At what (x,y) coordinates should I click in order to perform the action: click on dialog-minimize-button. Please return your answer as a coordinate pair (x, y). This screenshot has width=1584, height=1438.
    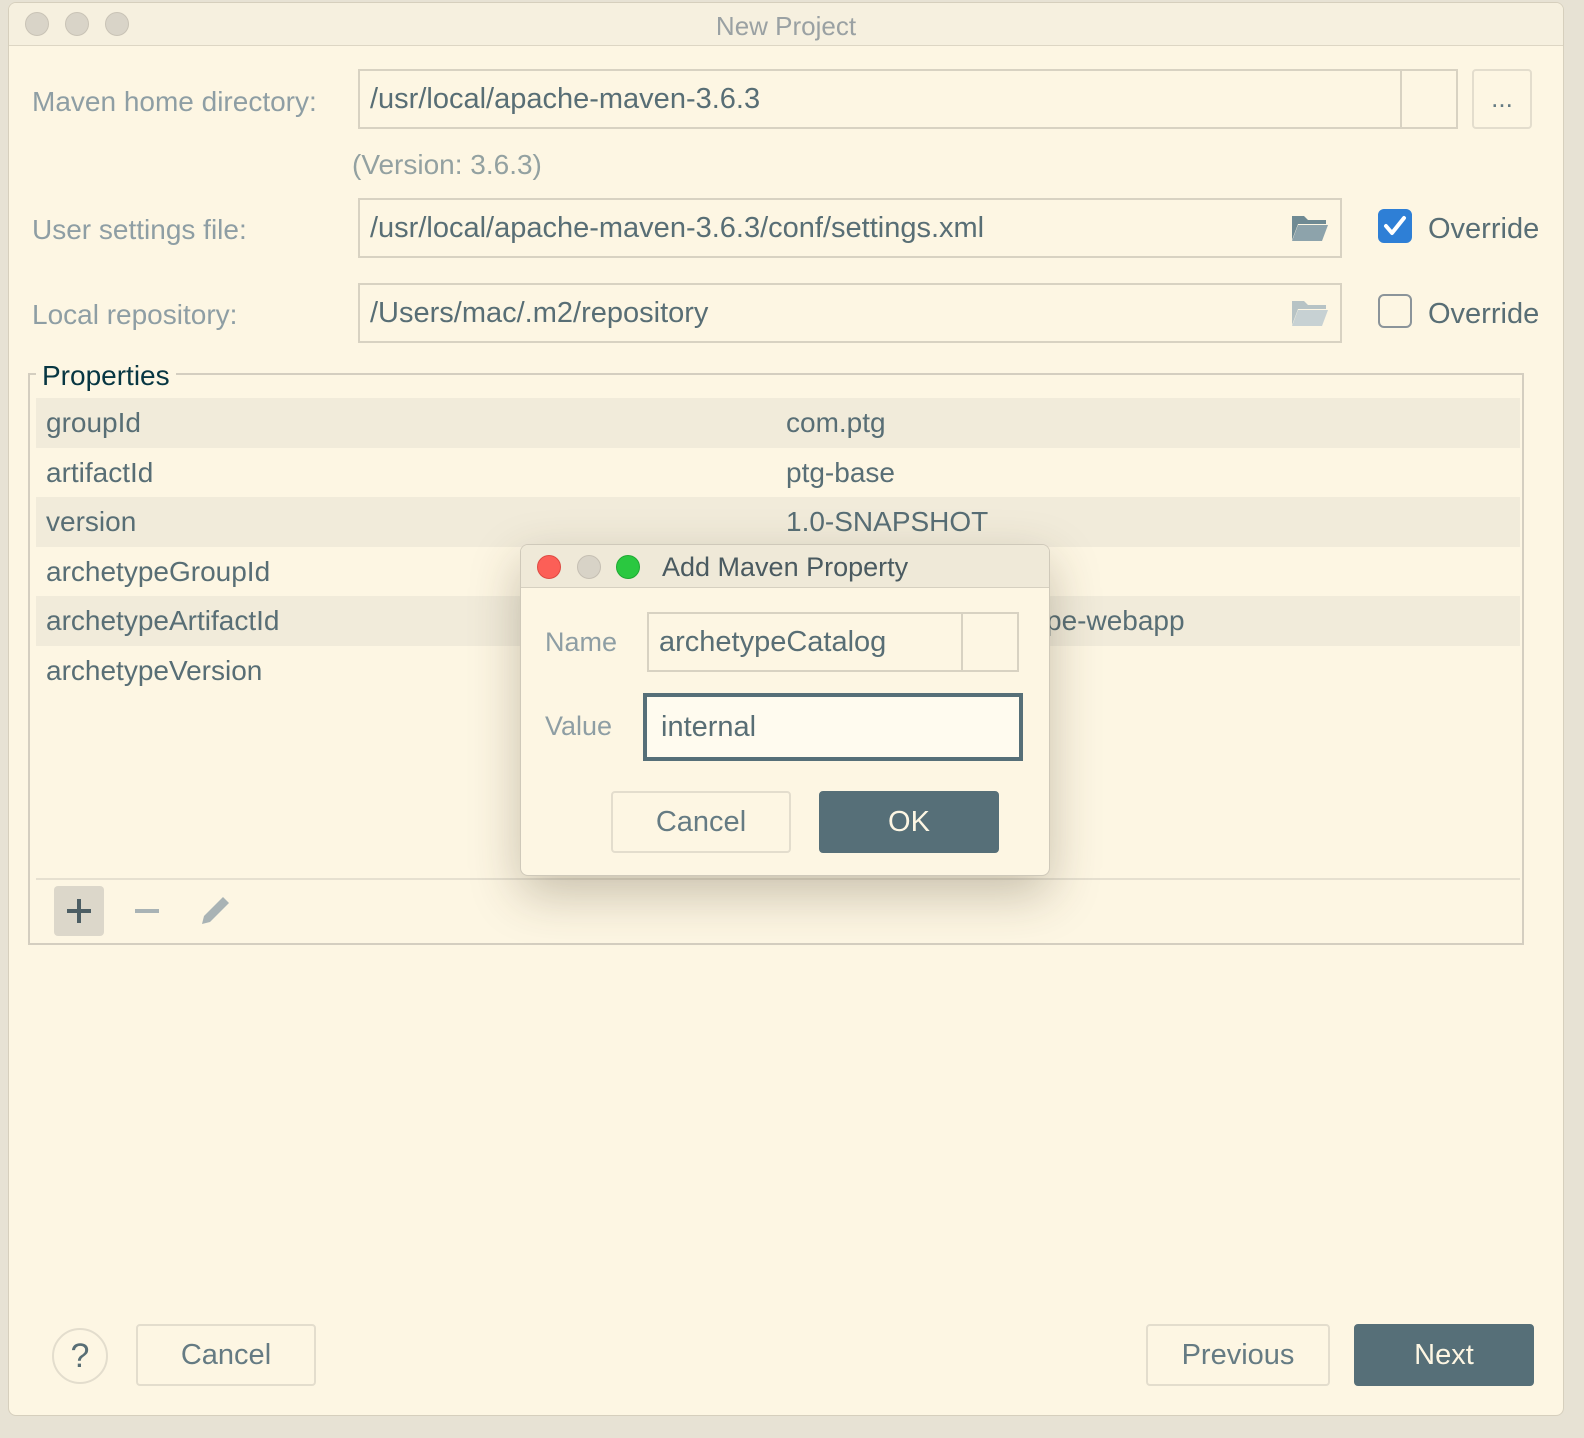
    Looking at the image, I should click on (589, 567).